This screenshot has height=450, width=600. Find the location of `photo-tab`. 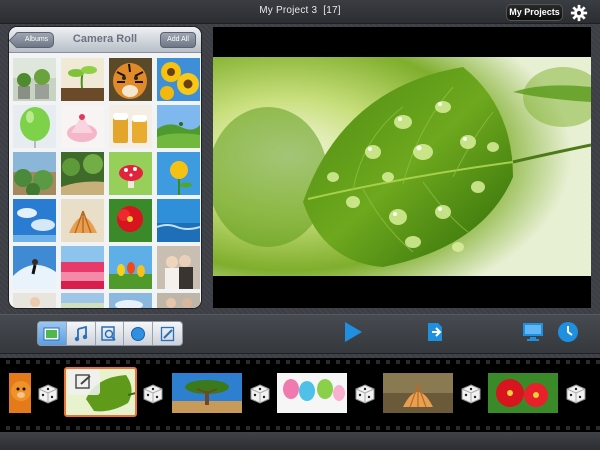

photo-tab is located at coordinates (52, 333).